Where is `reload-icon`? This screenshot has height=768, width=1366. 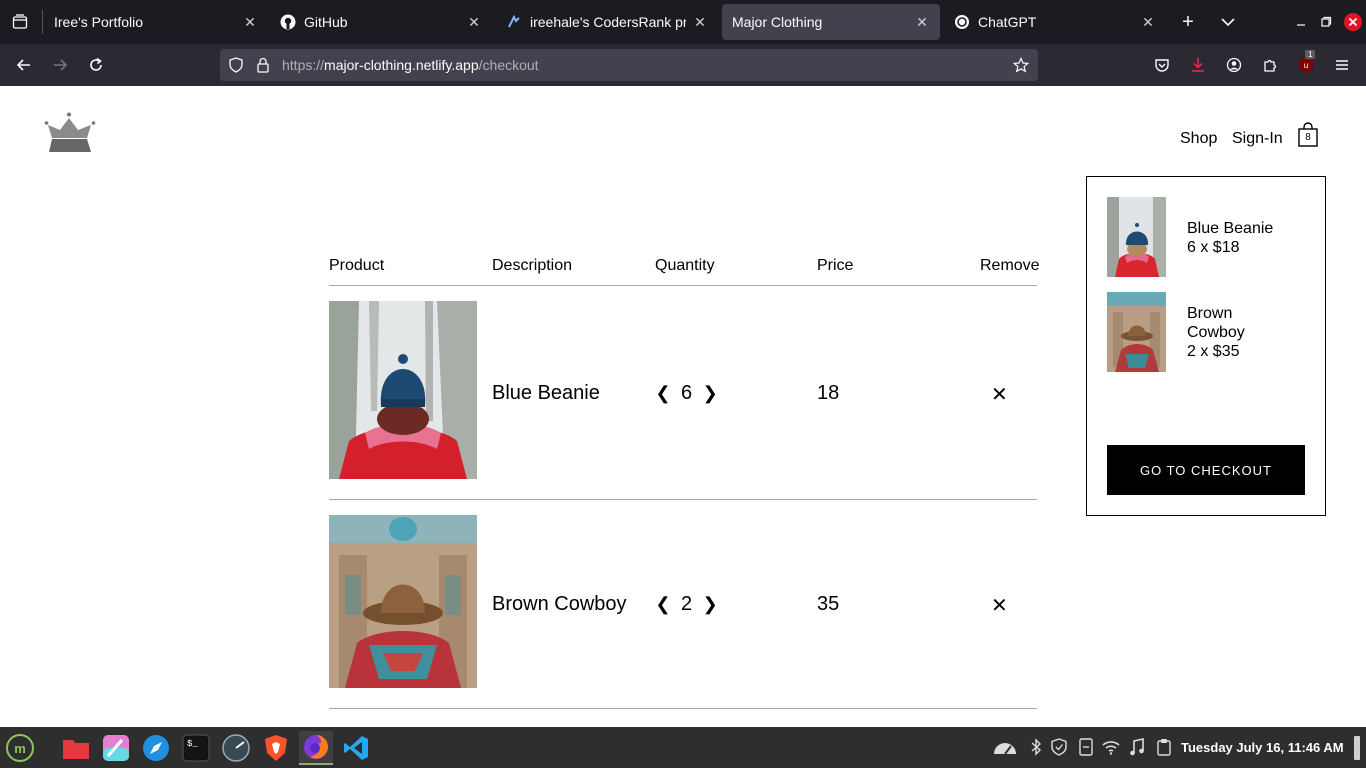 reload-icon is located at coordinates (96, 65).